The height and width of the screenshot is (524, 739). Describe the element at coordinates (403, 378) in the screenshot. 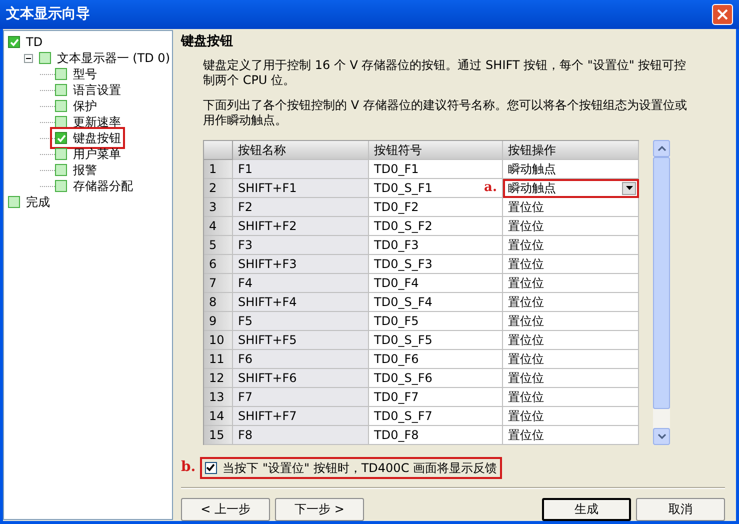

I see `table-cell-text: TD0_S_F6` at that location.